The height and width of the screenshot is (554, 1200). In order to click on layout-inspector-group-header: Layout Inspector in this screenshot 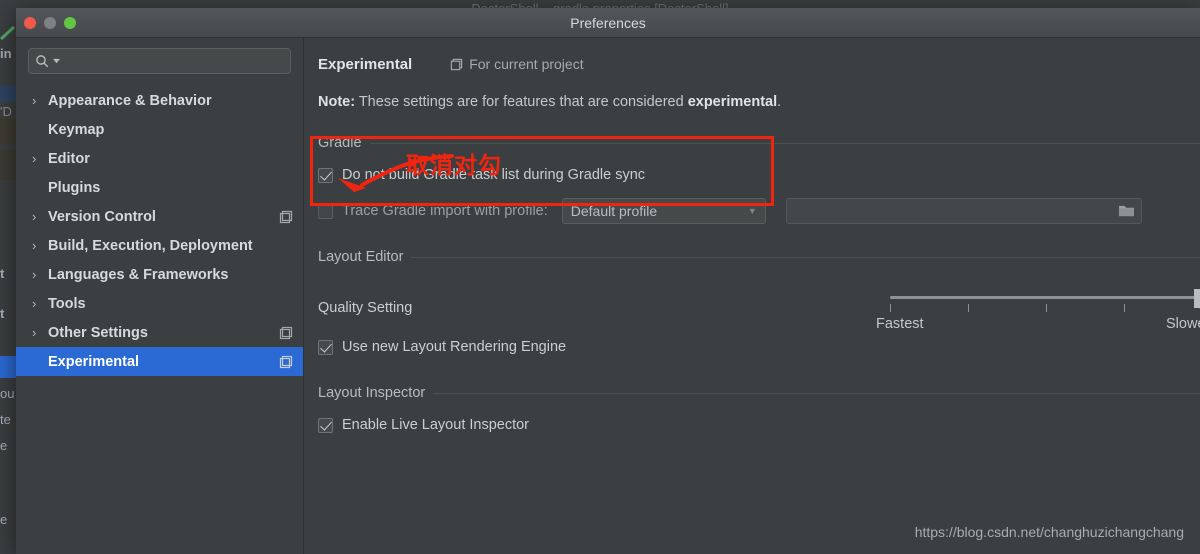, I will do `click(759, 393)`.